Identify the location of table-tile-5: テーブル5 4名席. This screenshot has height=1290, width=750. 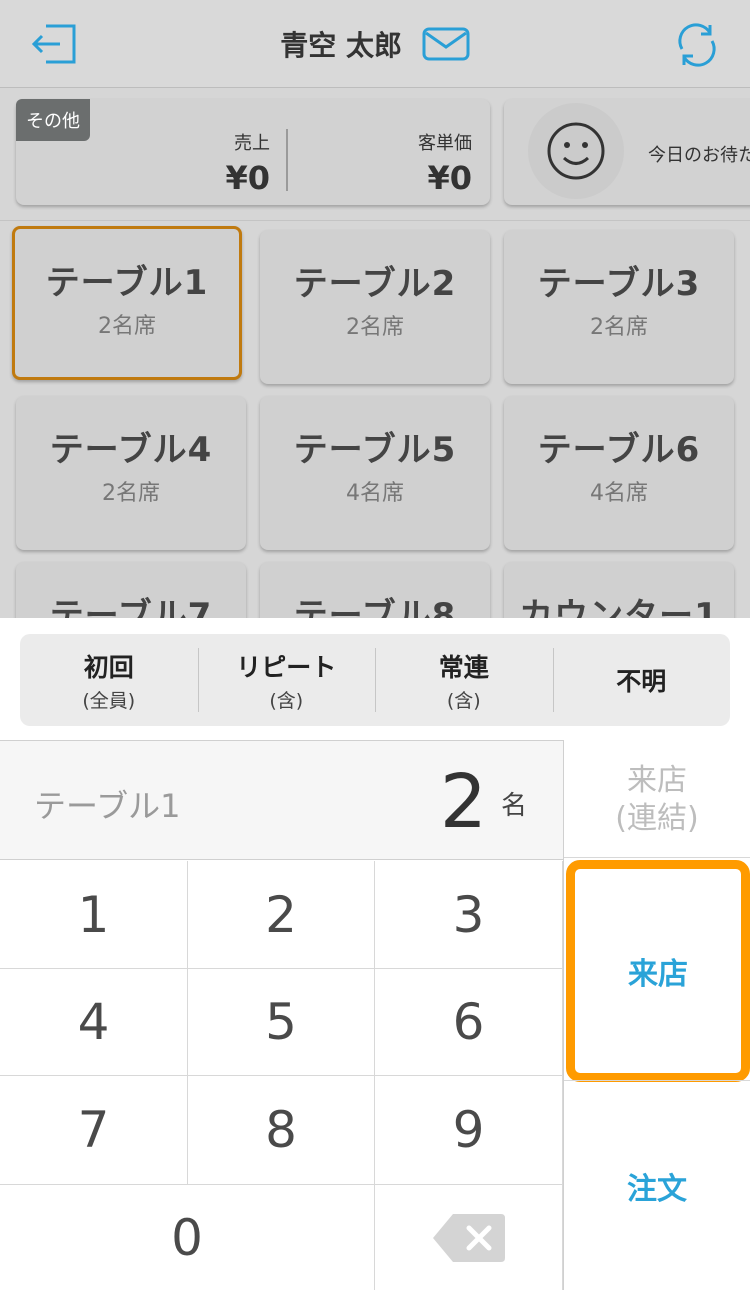
(375, 473).